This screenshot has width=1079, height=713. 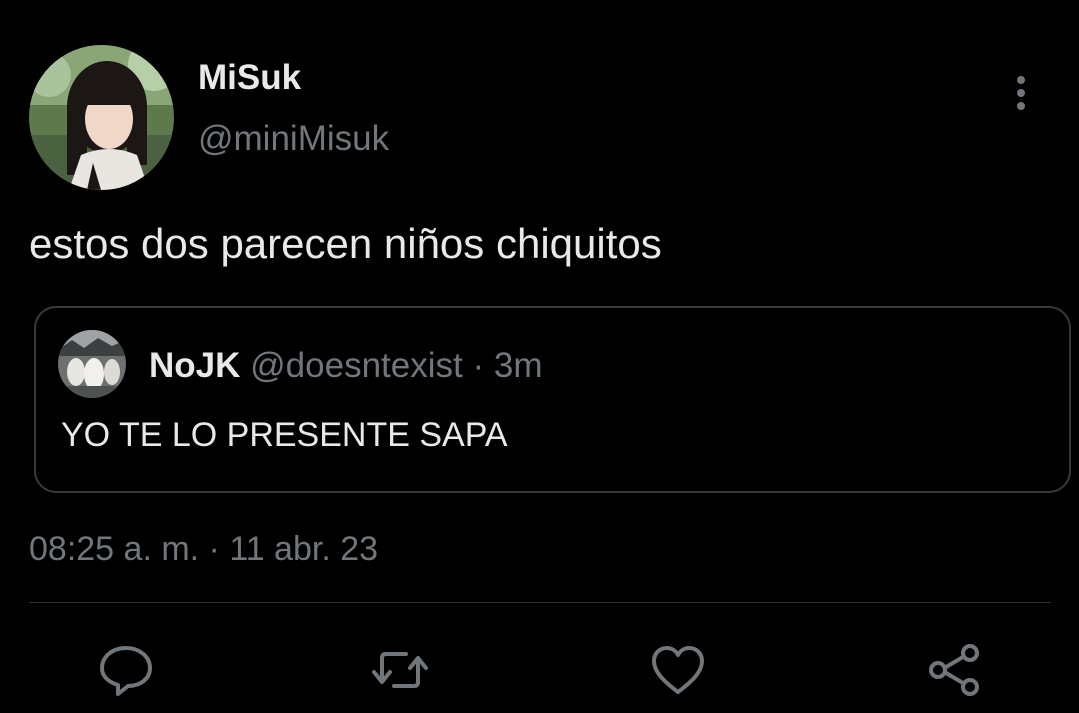 I want to click on share-button, so click(x=954, y=670).